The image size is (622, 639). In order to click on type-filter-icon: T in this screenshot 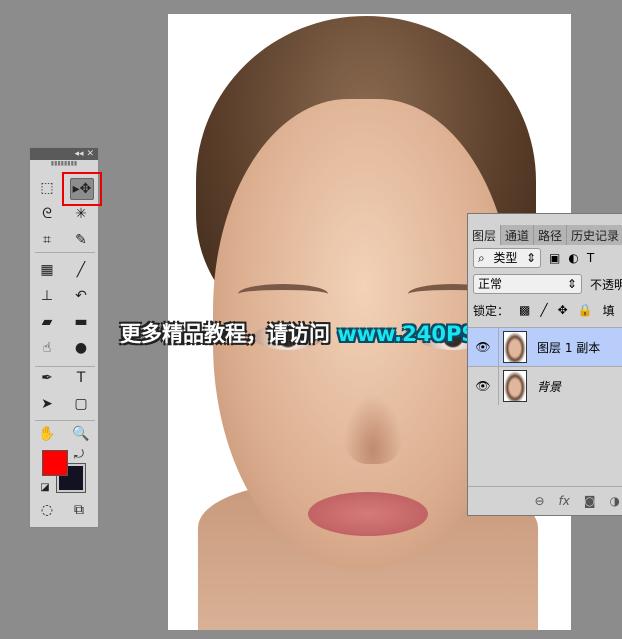, I will do `click(590, 258)`.